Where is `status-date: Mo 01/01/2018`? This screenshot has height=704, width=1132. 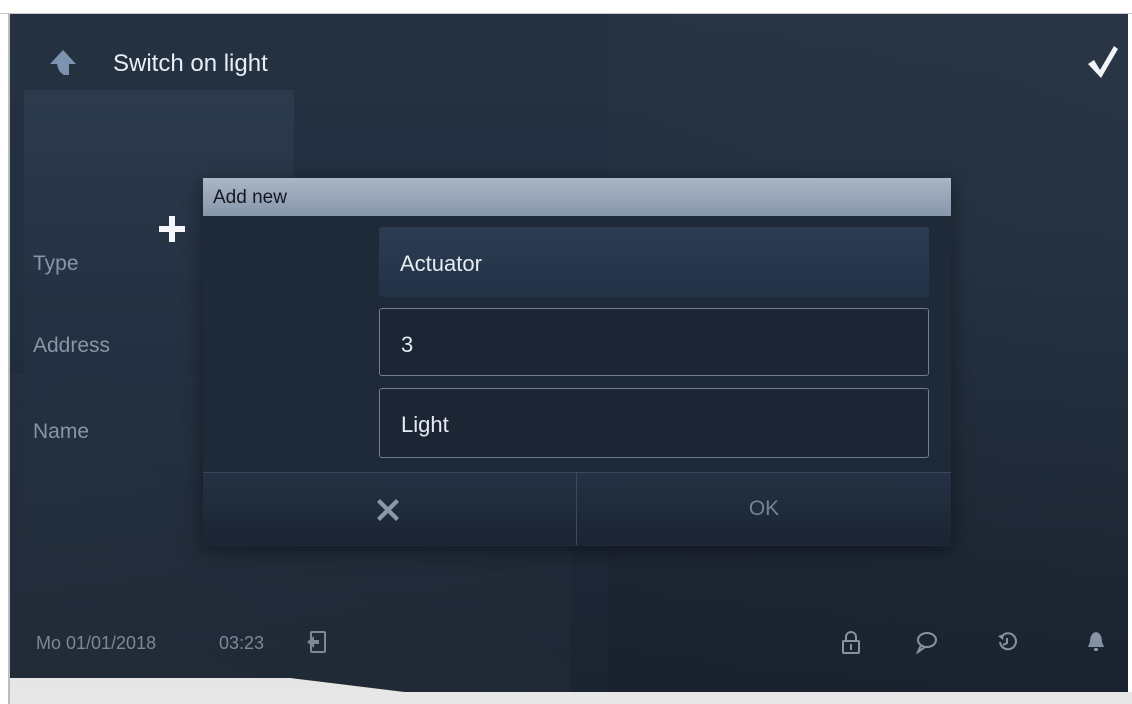
status-date: Mo 01/01/2018 is located at coordinates (96, 643).